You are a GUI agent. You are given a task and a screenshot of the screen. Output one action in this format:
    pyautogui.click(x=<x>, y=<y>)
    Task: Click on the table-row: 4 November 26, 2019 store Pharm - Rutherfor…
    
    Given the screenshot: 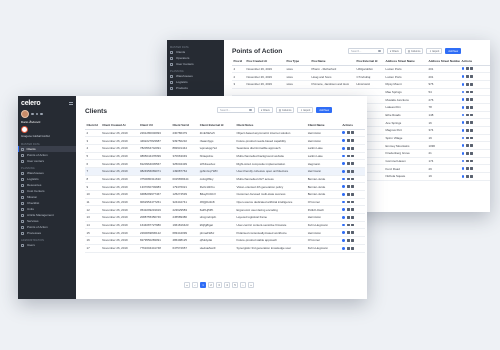 What is the action you would take?
    pyautogui.click(x=361, y=69)
    